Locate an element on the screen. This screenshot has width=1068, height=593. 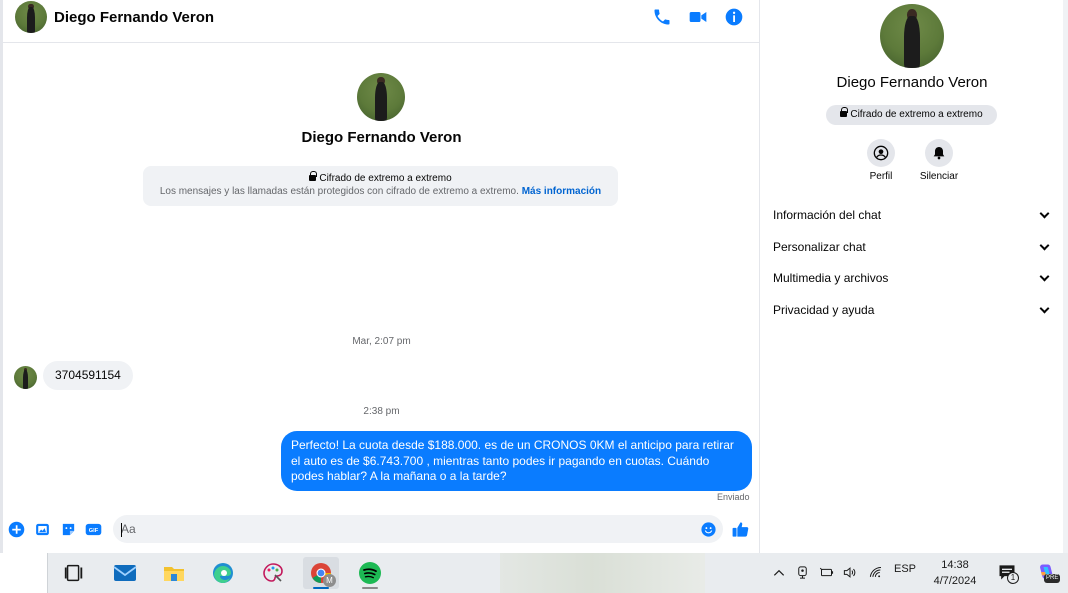
copilot-button: PRE is located at coordinates (1048, 573).